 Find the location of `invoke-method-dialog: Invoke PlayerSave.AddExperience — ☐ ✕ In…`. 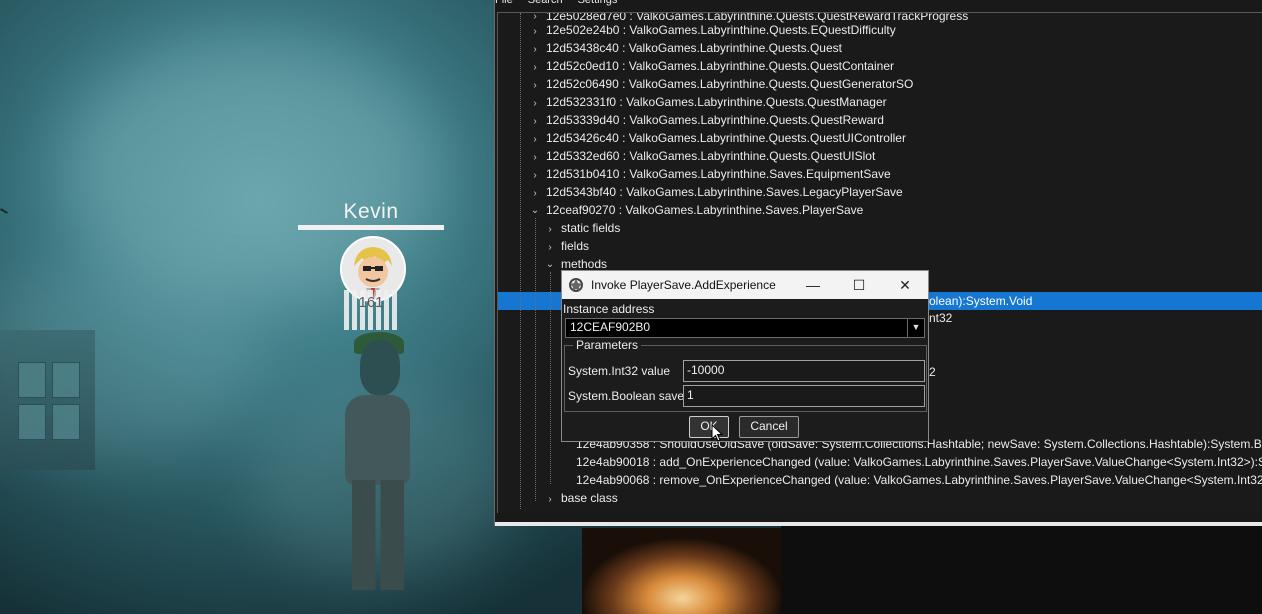

invoke-method-dialog: Invoke PlayerSave.AddExperience — ☐ ✕ In… is located at coordinates (745, 356).